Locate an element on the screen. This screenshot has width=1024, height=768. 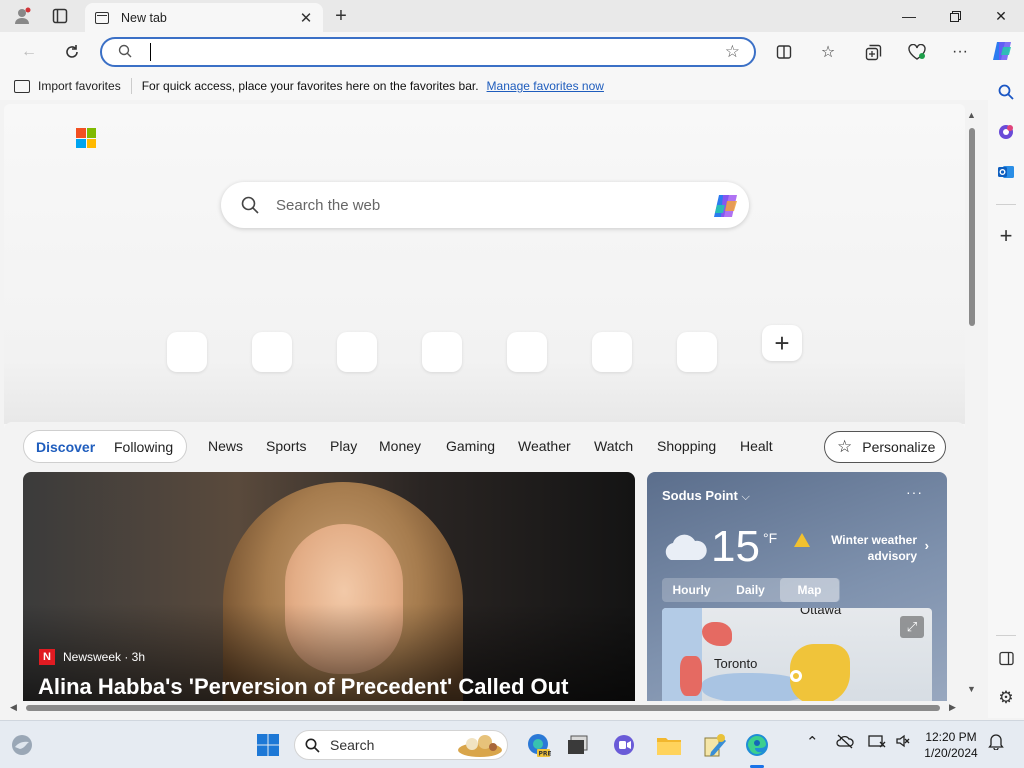
svg-text: PRE is located at coordinates (545, 754).